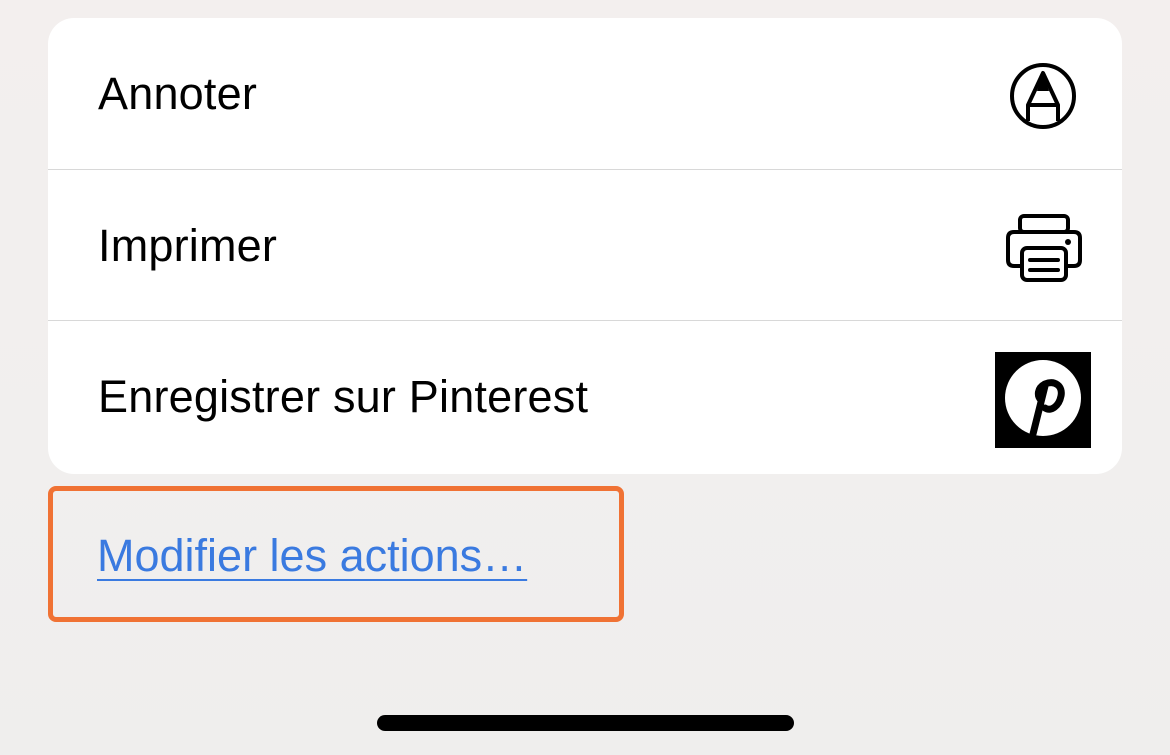 The width and height of the screenshot is (1170, 755). I want to click on pinterest-logo-icon, so click(1043, 400).